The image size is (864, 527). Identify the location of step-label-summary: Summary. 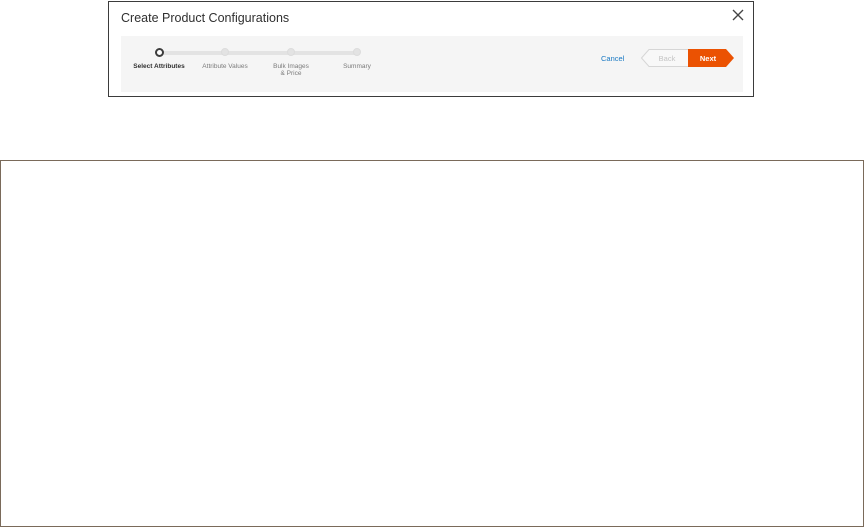
(357, 66).